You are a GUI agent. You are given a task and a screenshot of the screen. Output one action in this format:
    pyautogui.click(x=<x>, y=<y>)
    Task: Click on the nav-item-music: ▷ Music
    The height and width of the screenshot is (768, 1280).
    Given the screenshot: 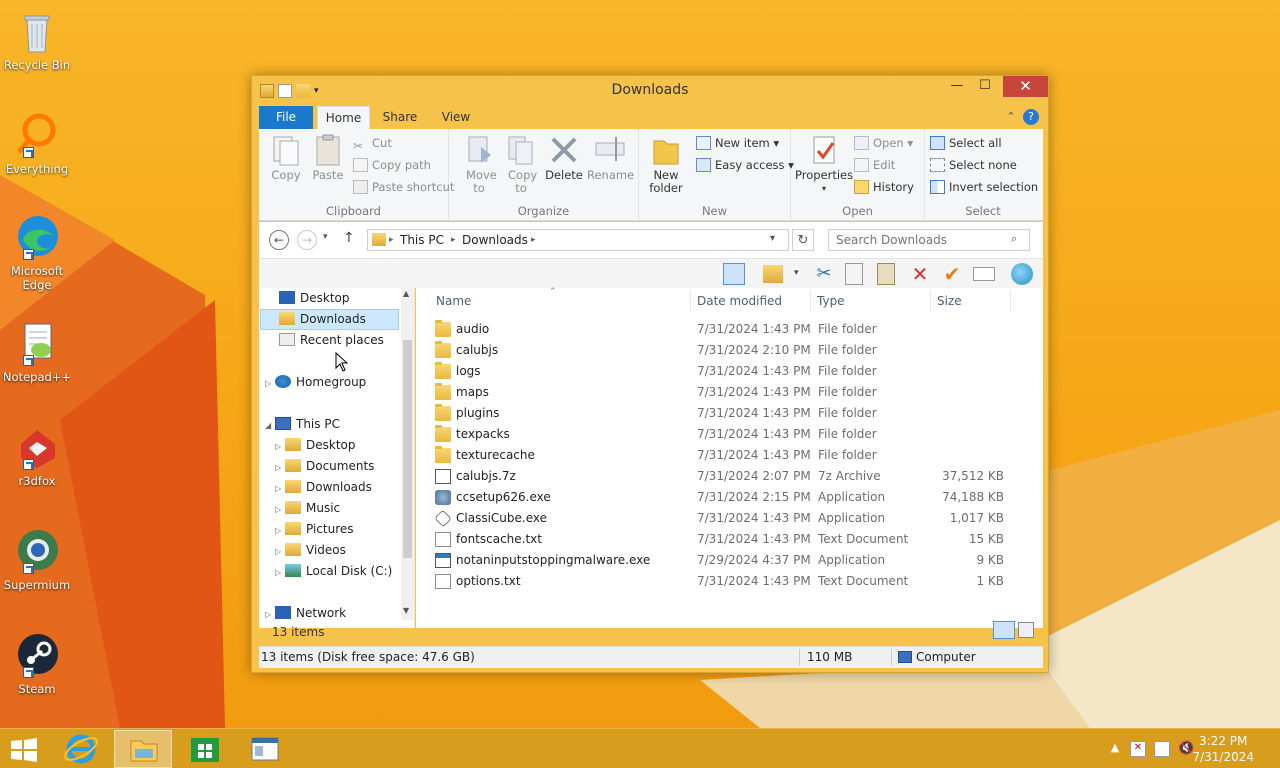 What is the action you would take?
    pyautogui.click(x=307, y=508)
    